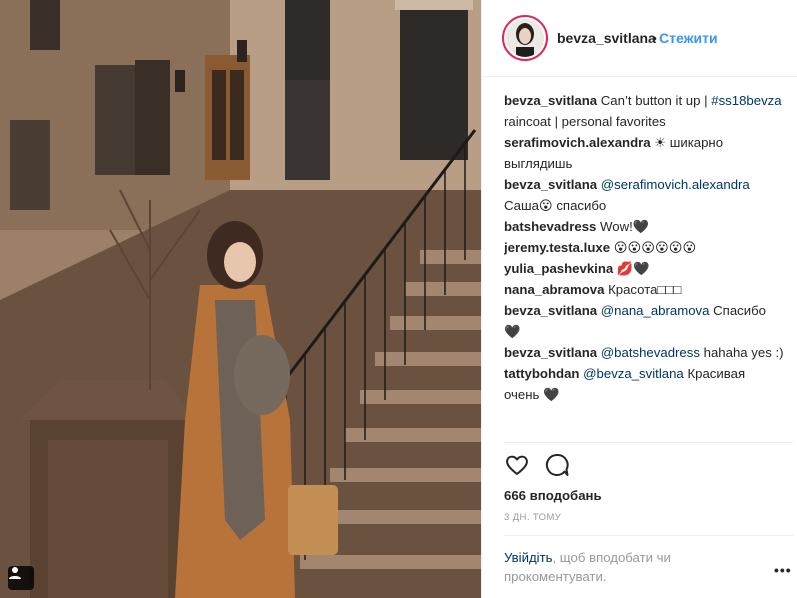 Image resolution: width=797 pixels, height=598 pixels. I want to click on comment-text: 💋🖤, so click(631, 268).